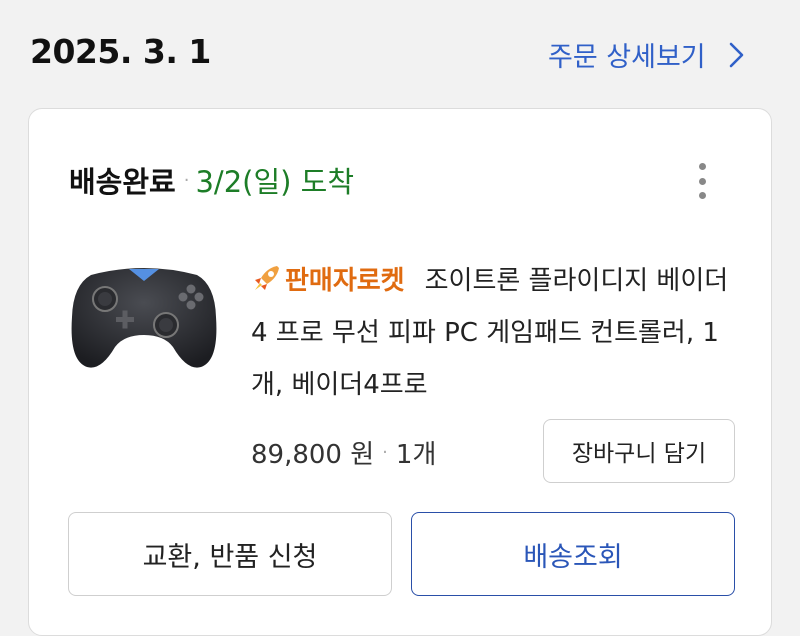  I want to click on more-options-button, so click(702, 181).